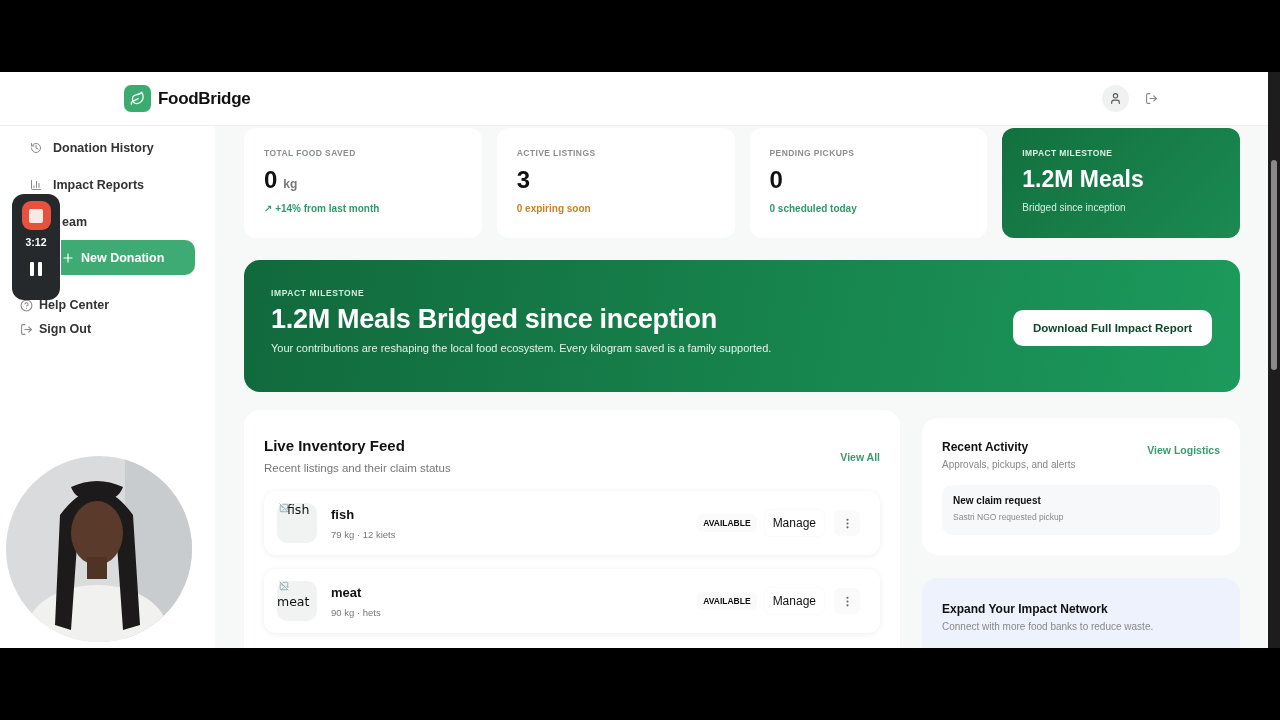 The height and width of the screenshot is (720, 1280). What do you see at coordinates (65, 329) in the screenshot?
I see `sidebar-link: Sign Out` at bounding box center [65, 329].